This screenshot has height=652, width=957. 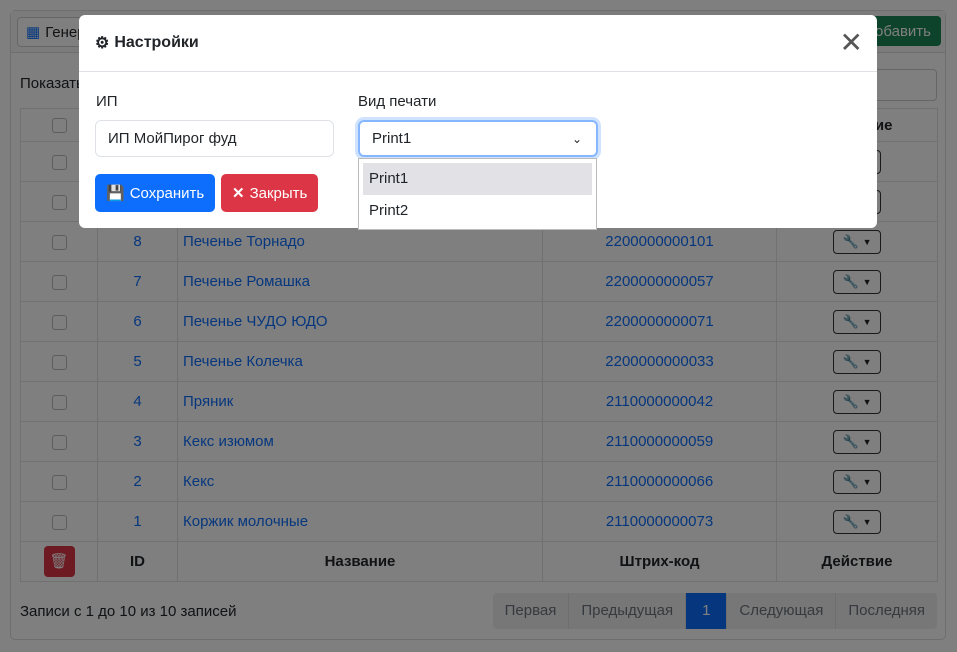 What do you see at coordinates (576, 138) in the screenshot?
I see `chevron-down-icon: ⌄` at bounding box center [576, 138].